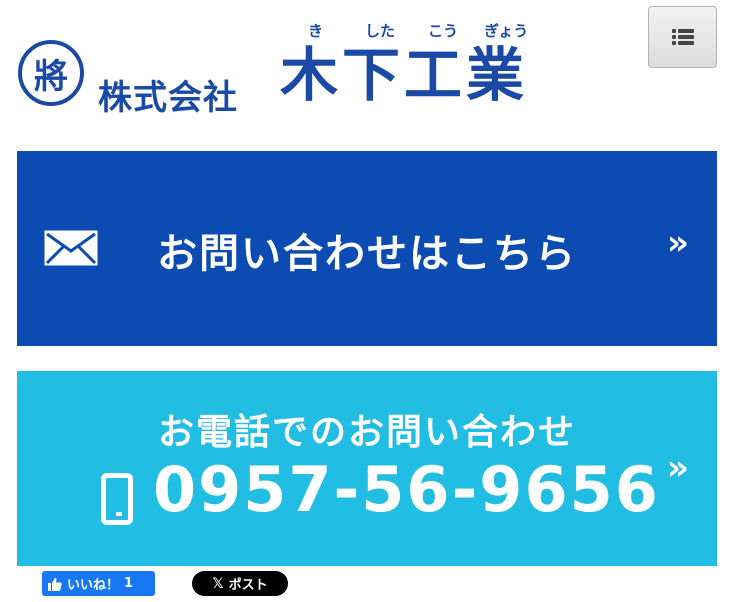 The height and width of the screenshot is (602, 734). Describe the element at coordinates (316, 31) in the screenshot. I see `ruby-ki: き` at that location.